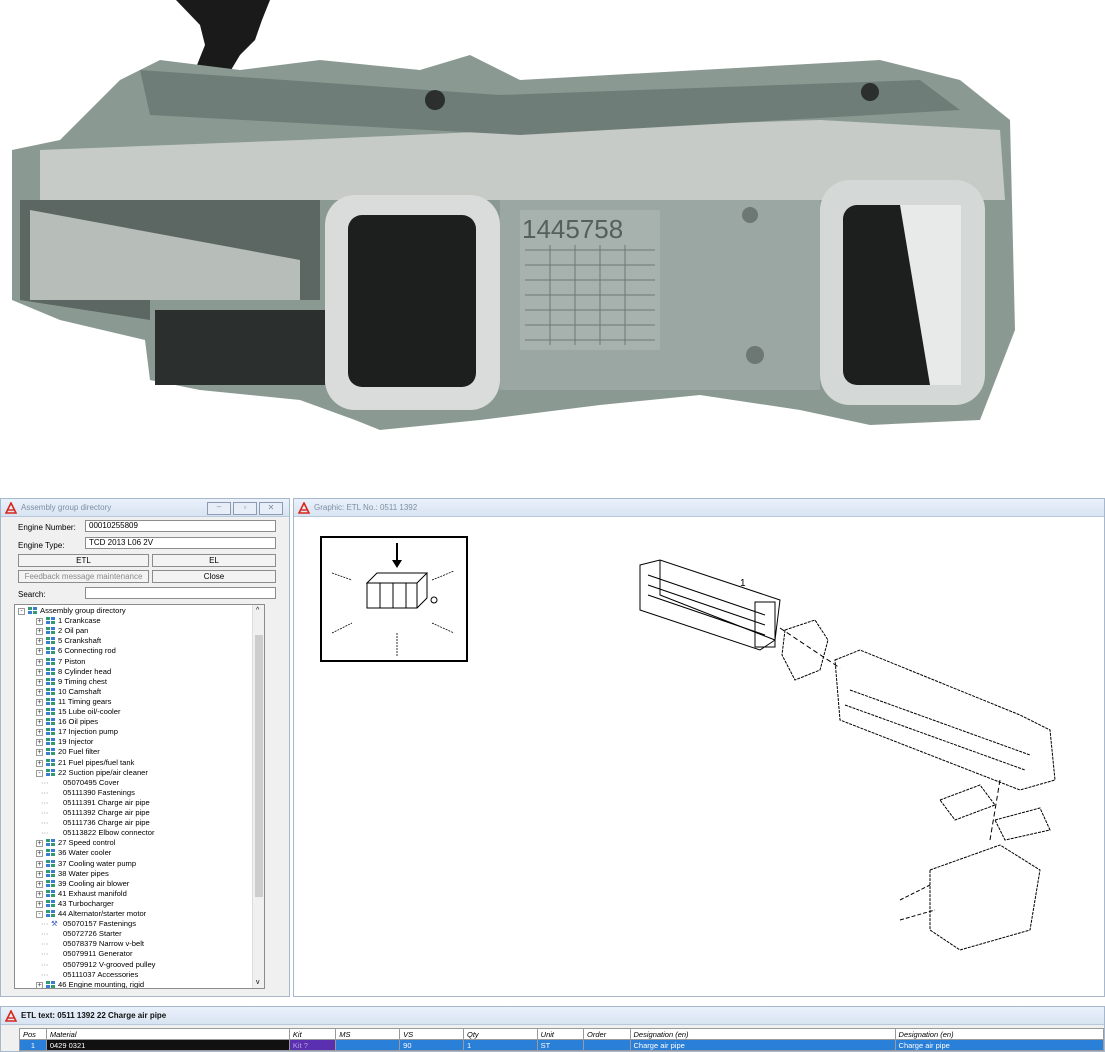 This screenshot has width=1105, height=1052. What do you see at coordinates (368, 1034) in the screenshot?
I see `column-header: MS` at bounding box center [368, 1034].